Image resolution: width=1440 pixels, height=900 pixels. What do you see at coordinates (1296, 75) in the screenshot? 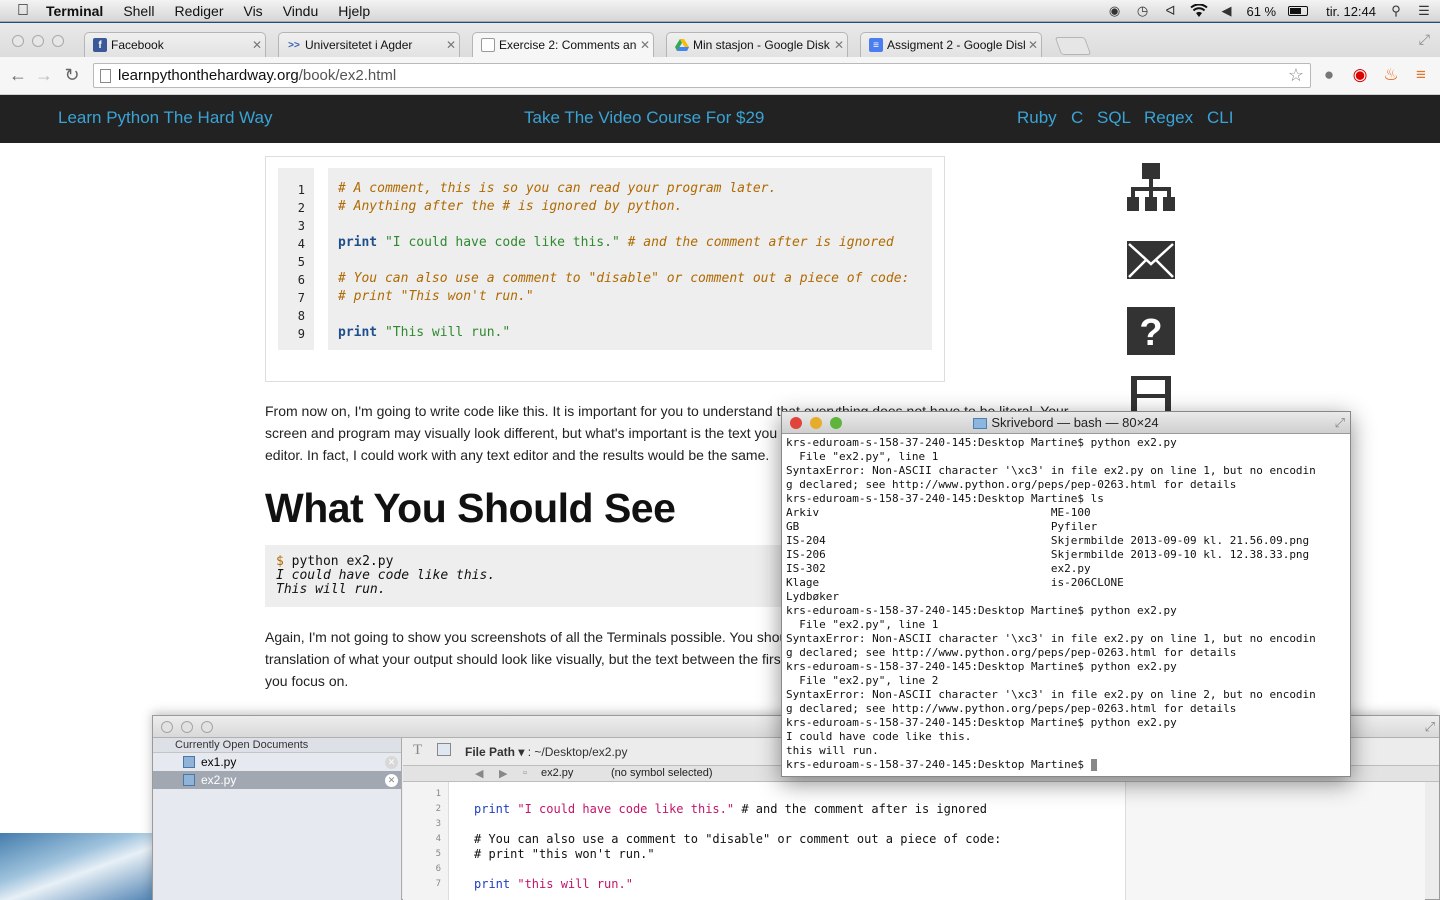
I see `bookmark-star-icon: ☆` at bounding box center [1296, 75].